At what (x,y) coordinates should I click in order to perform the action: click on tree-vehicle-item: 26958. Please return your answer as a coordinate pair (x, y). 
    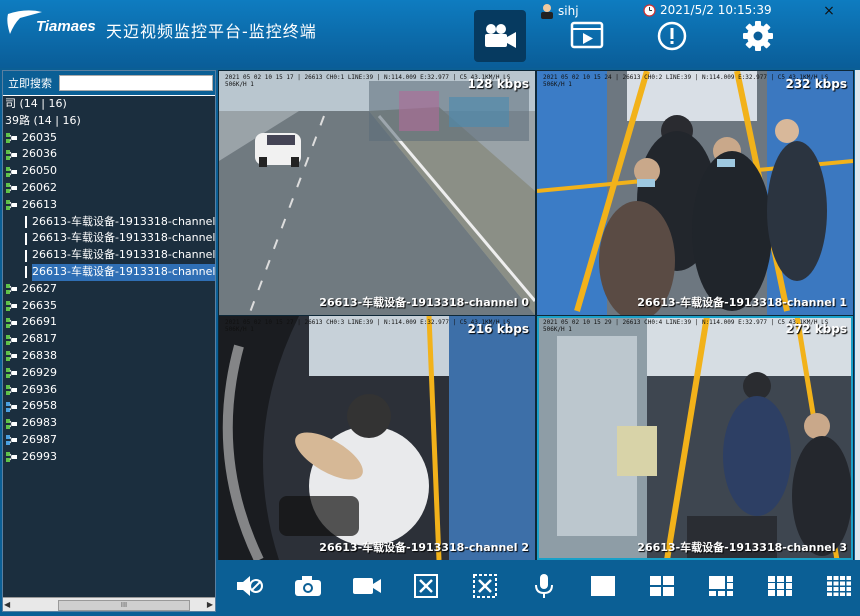
    Looking at the image, I should click on (109, 406).